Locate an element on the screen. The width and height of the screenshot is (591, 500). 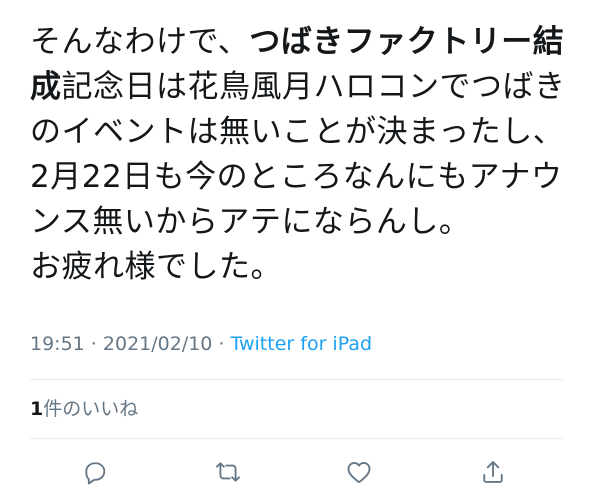
share-icon is located at coordinates (493, 472).